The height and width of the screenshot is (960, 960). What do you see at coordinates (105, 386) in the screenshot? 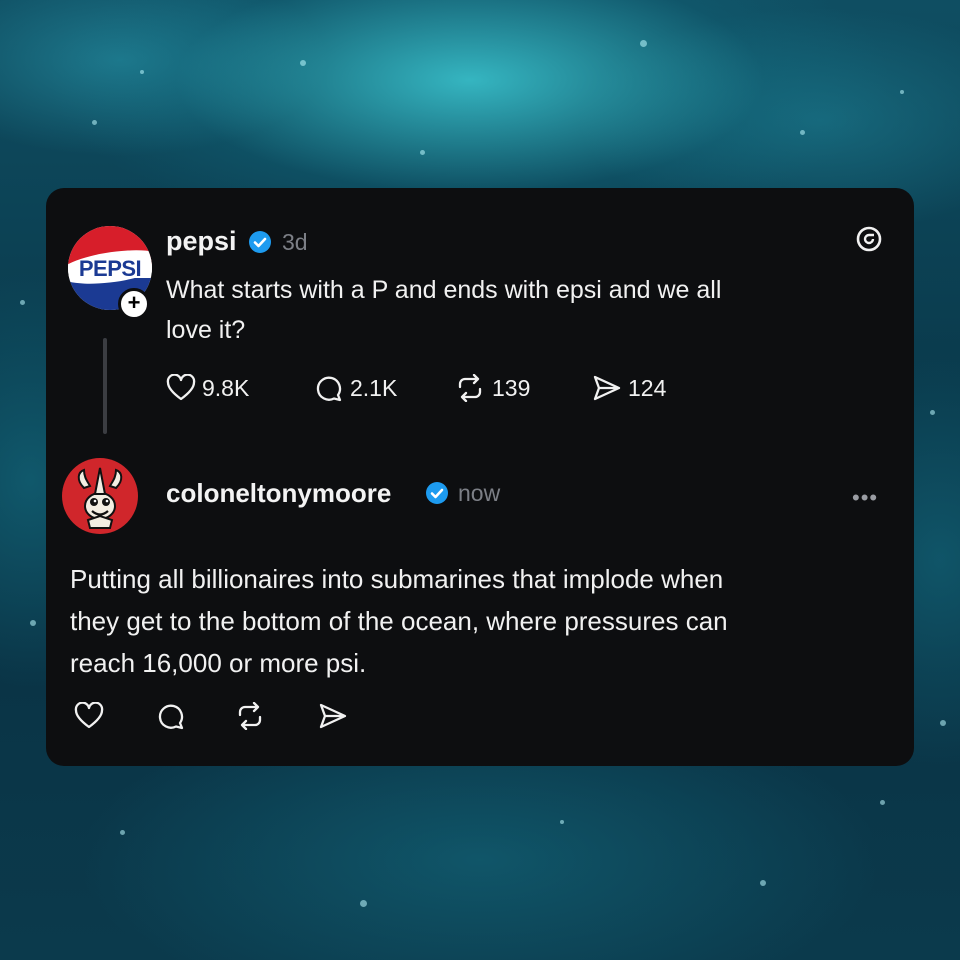
I see `thread-connector-line` at bounding box center [105, 386].